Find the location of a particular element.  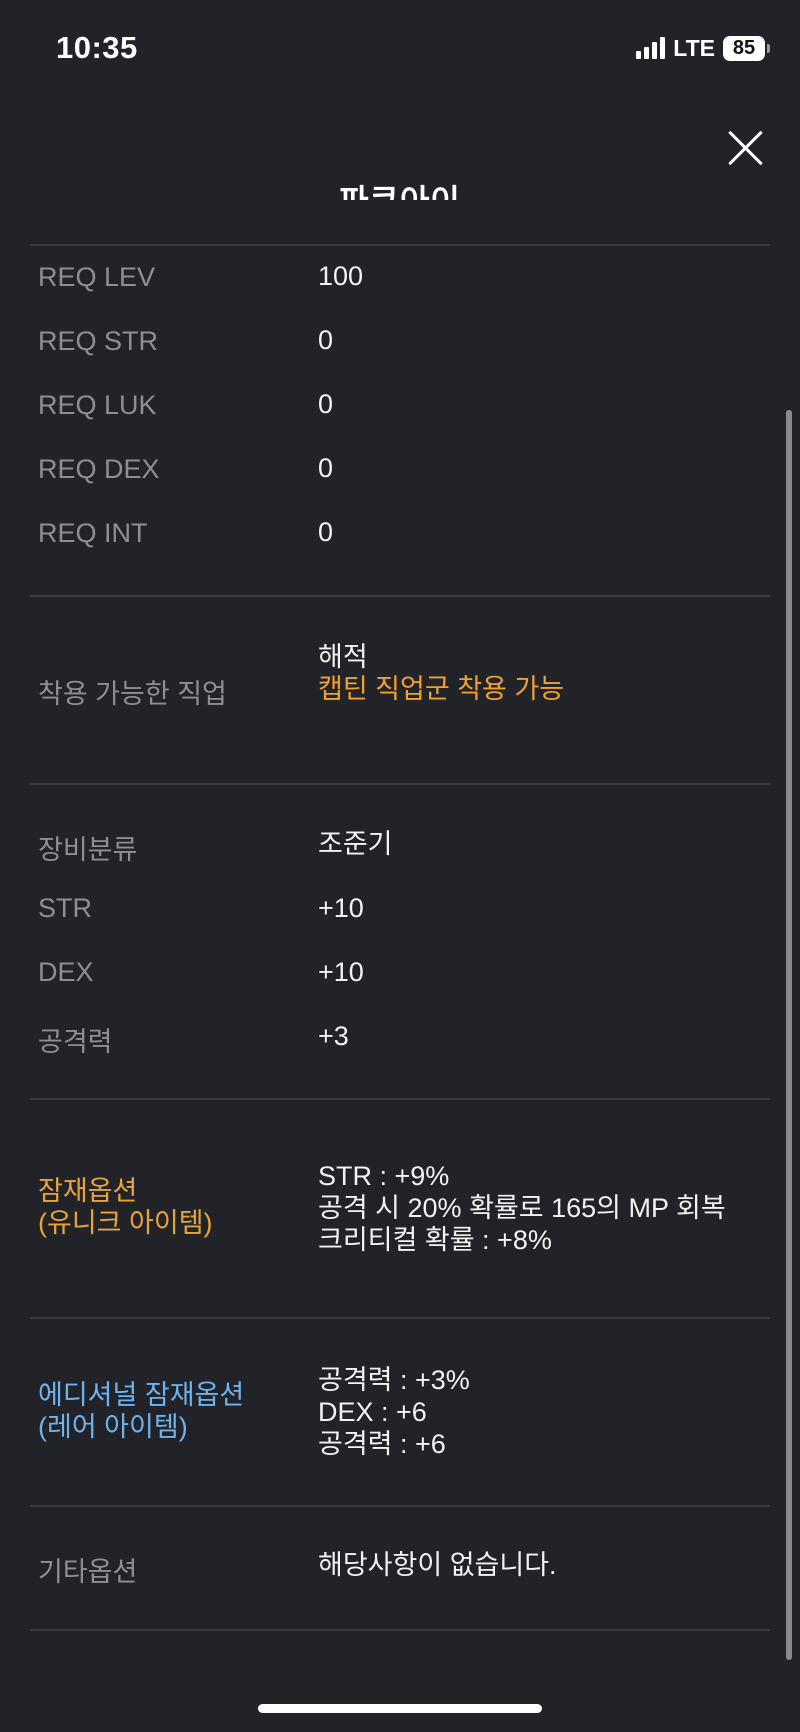

potential-line: STR : +9% is located at coordinates (384, 1176).